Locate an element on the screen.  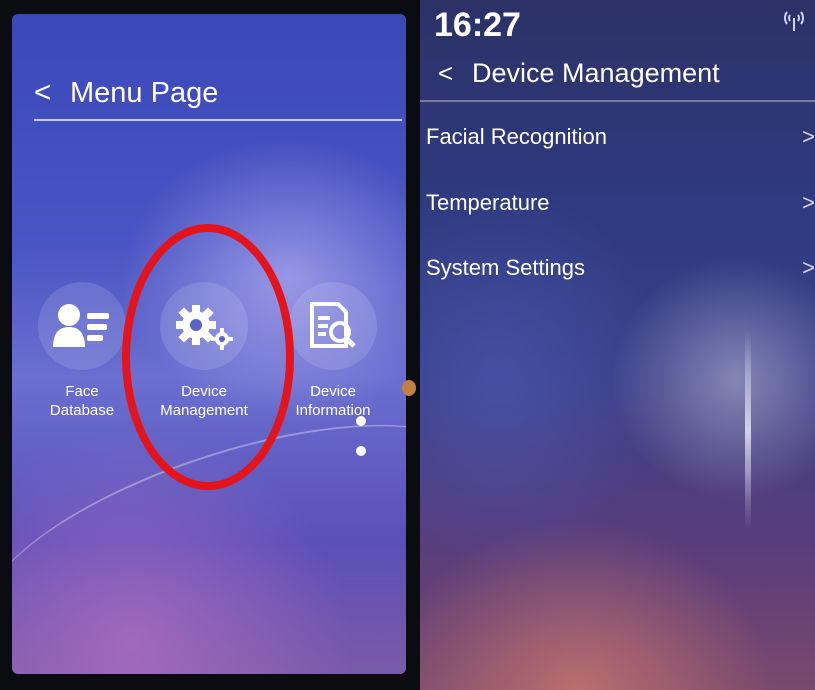
menu-item-label: Facial Recognition is located at coordinates (516, 136).